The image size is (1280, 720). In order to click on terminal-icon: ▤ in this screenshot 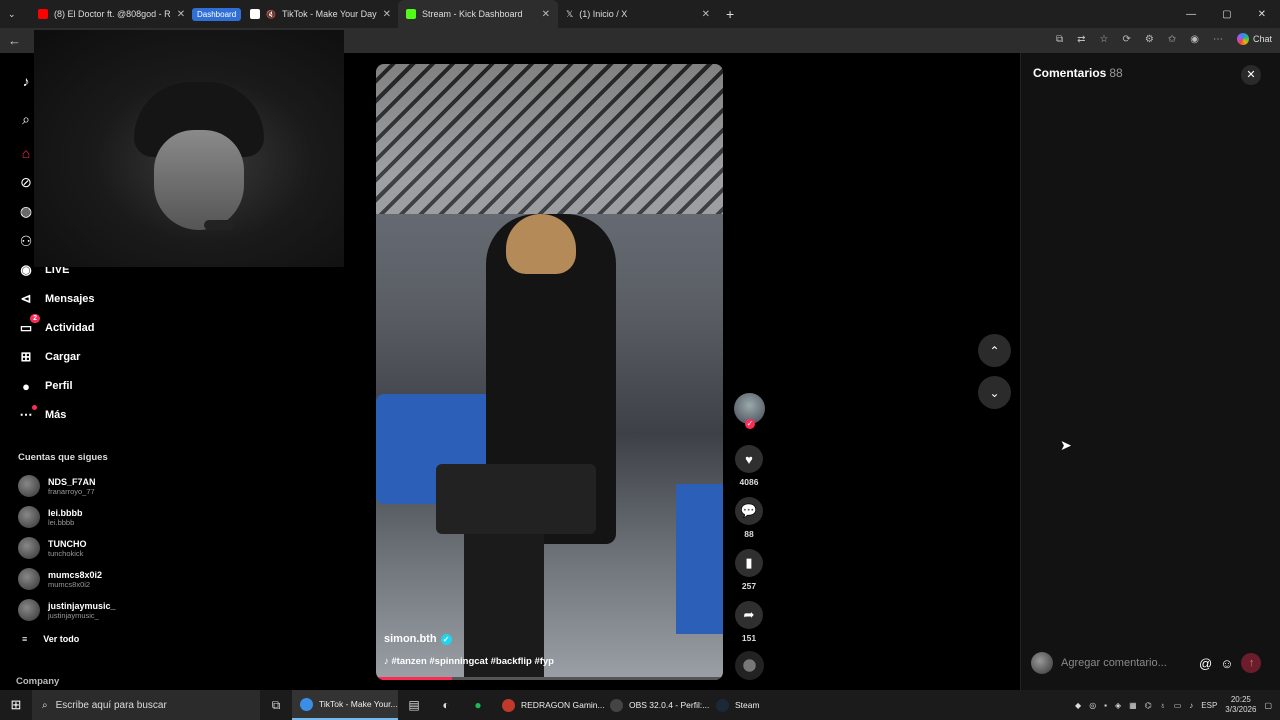, I will do `click(414, 705)`.